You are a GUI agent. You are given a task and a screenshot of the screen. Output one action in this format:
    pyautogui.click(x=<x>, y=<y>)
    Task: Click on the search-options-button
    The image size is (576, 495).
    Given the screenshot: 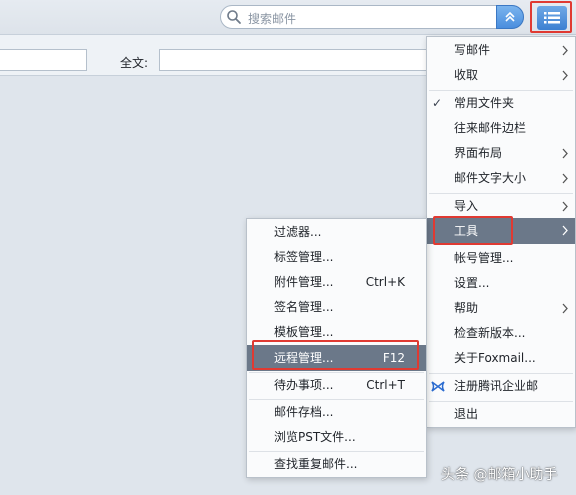 What is the action you would take?
    pyautogui.click(x=510, y=17)
    